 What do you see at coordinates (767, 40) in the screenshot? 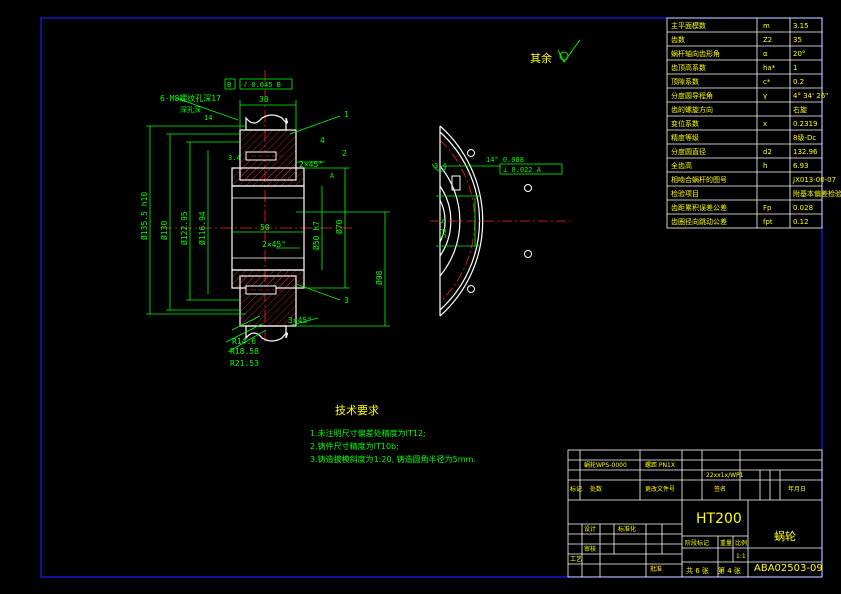
I see `gear-table-sym: Z2` at bounding box center [767, 40].